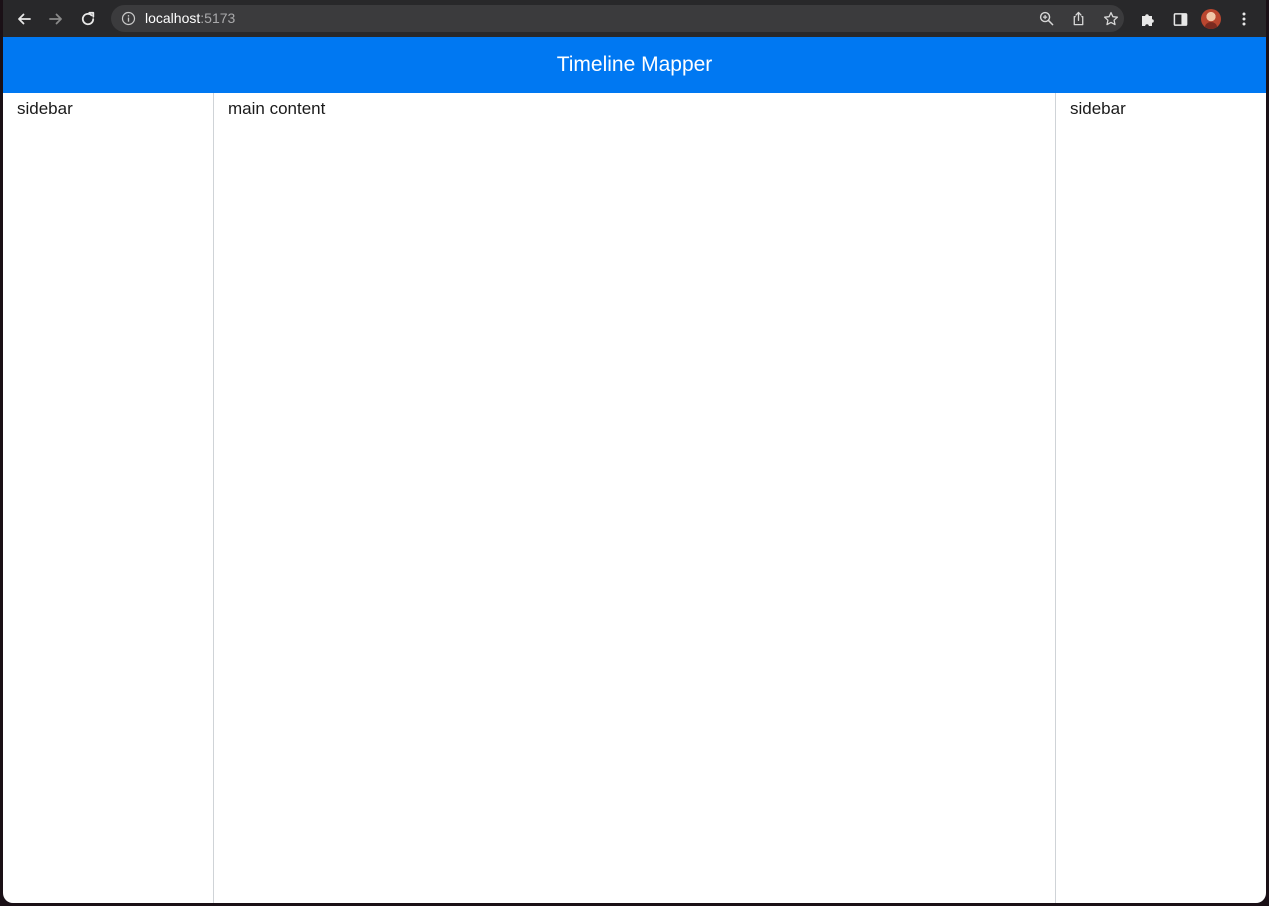 This screenshot has width=1269, height=906. I want to click on url-port: :5173, so click(218, 18).